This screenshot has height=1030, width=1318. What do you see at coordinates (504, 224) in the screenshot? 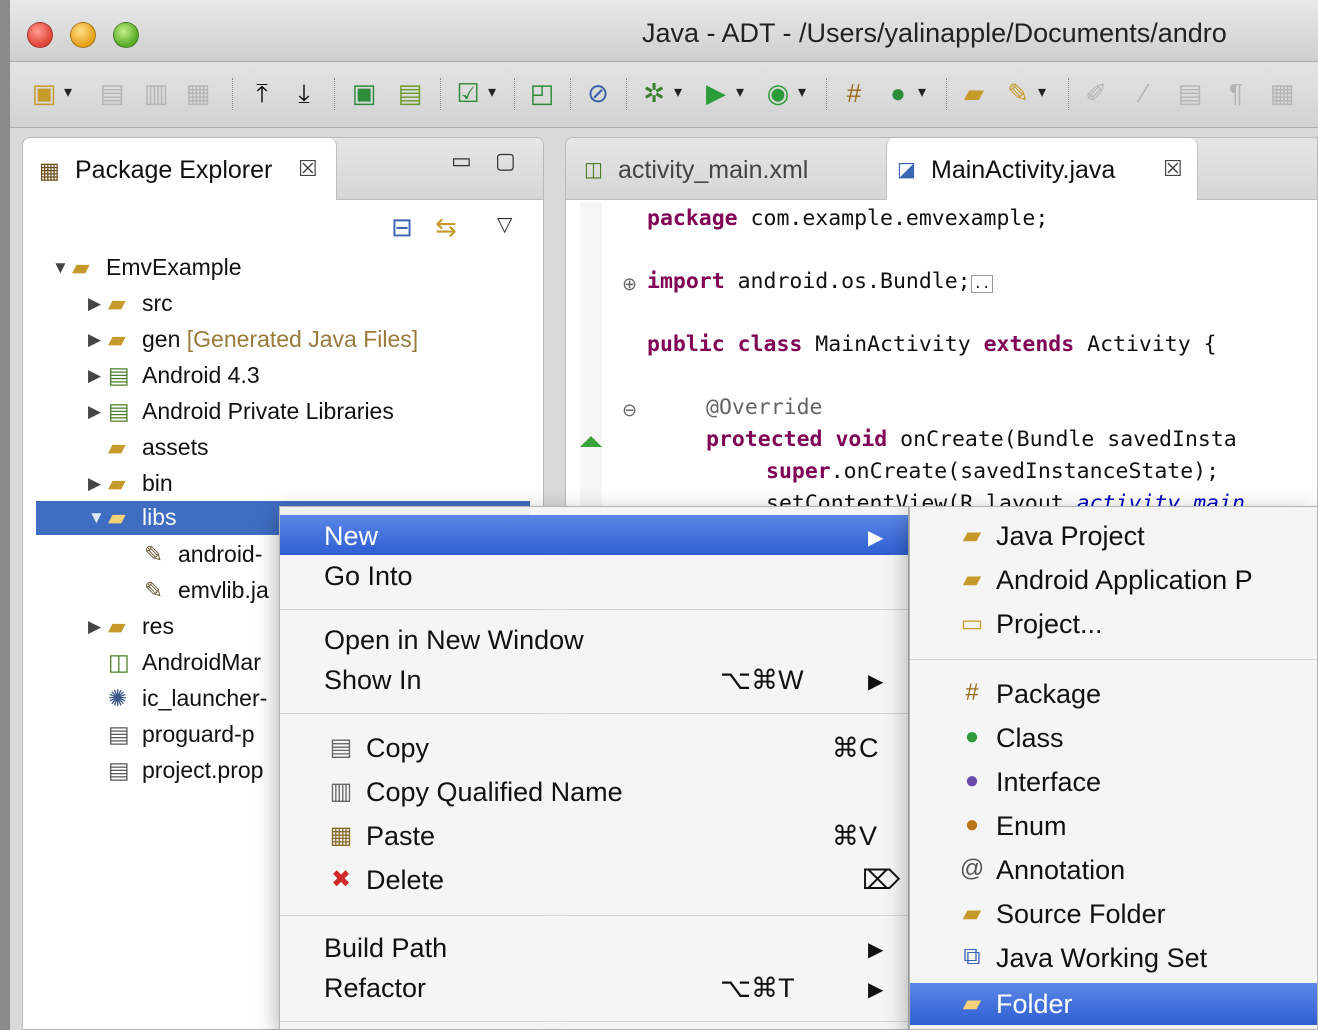
I see `view-menu-icon: ▽` at bounding box center [504, 224].